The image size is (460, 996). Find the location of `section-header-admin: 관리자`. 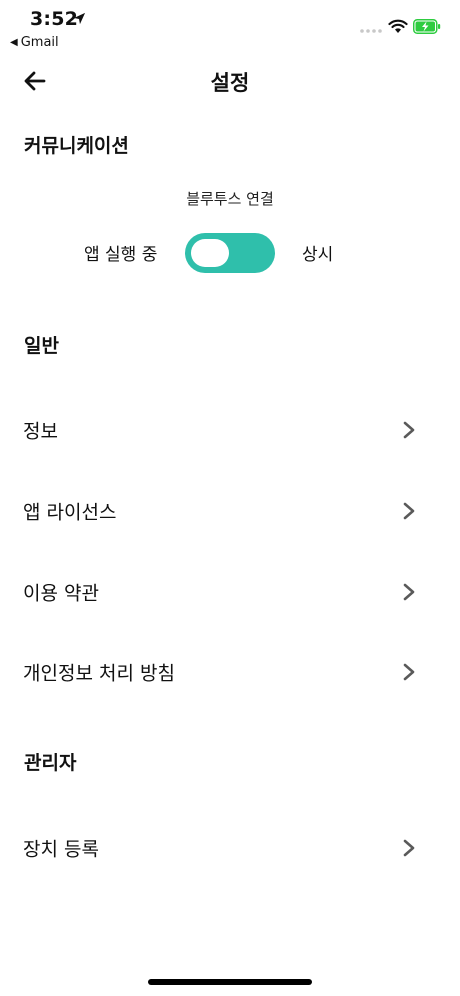

section-header-admin: 관리자 is located at coordinates (50, 763).